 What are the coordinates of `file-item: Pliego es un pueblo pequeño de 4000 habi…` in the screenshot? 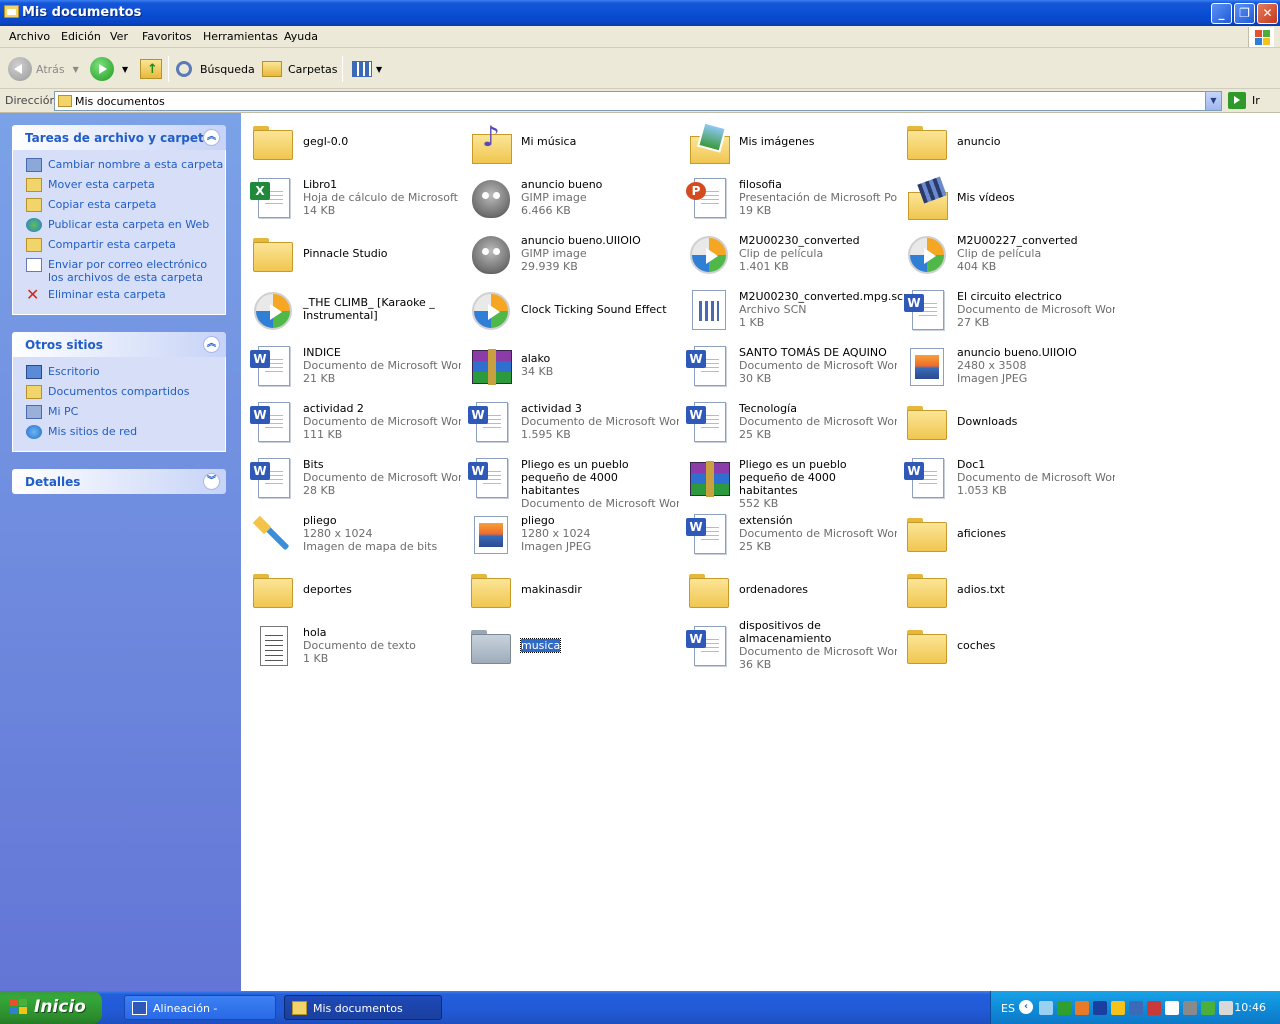 It's located at (791, 479).